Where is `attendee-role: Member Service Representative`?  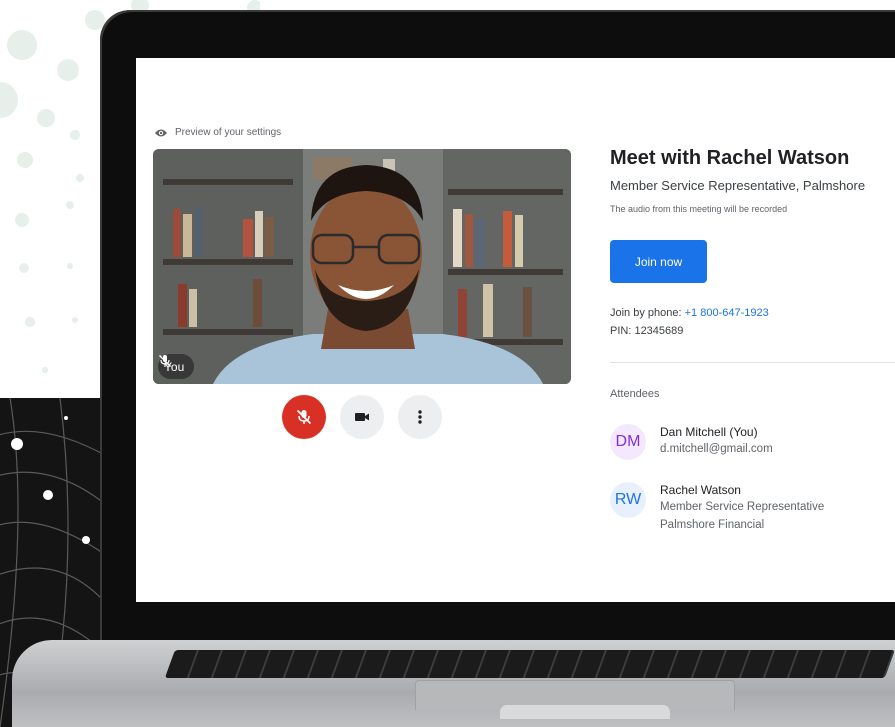 attendee-role: Member Service Representative is located at coordinates (742, 507).